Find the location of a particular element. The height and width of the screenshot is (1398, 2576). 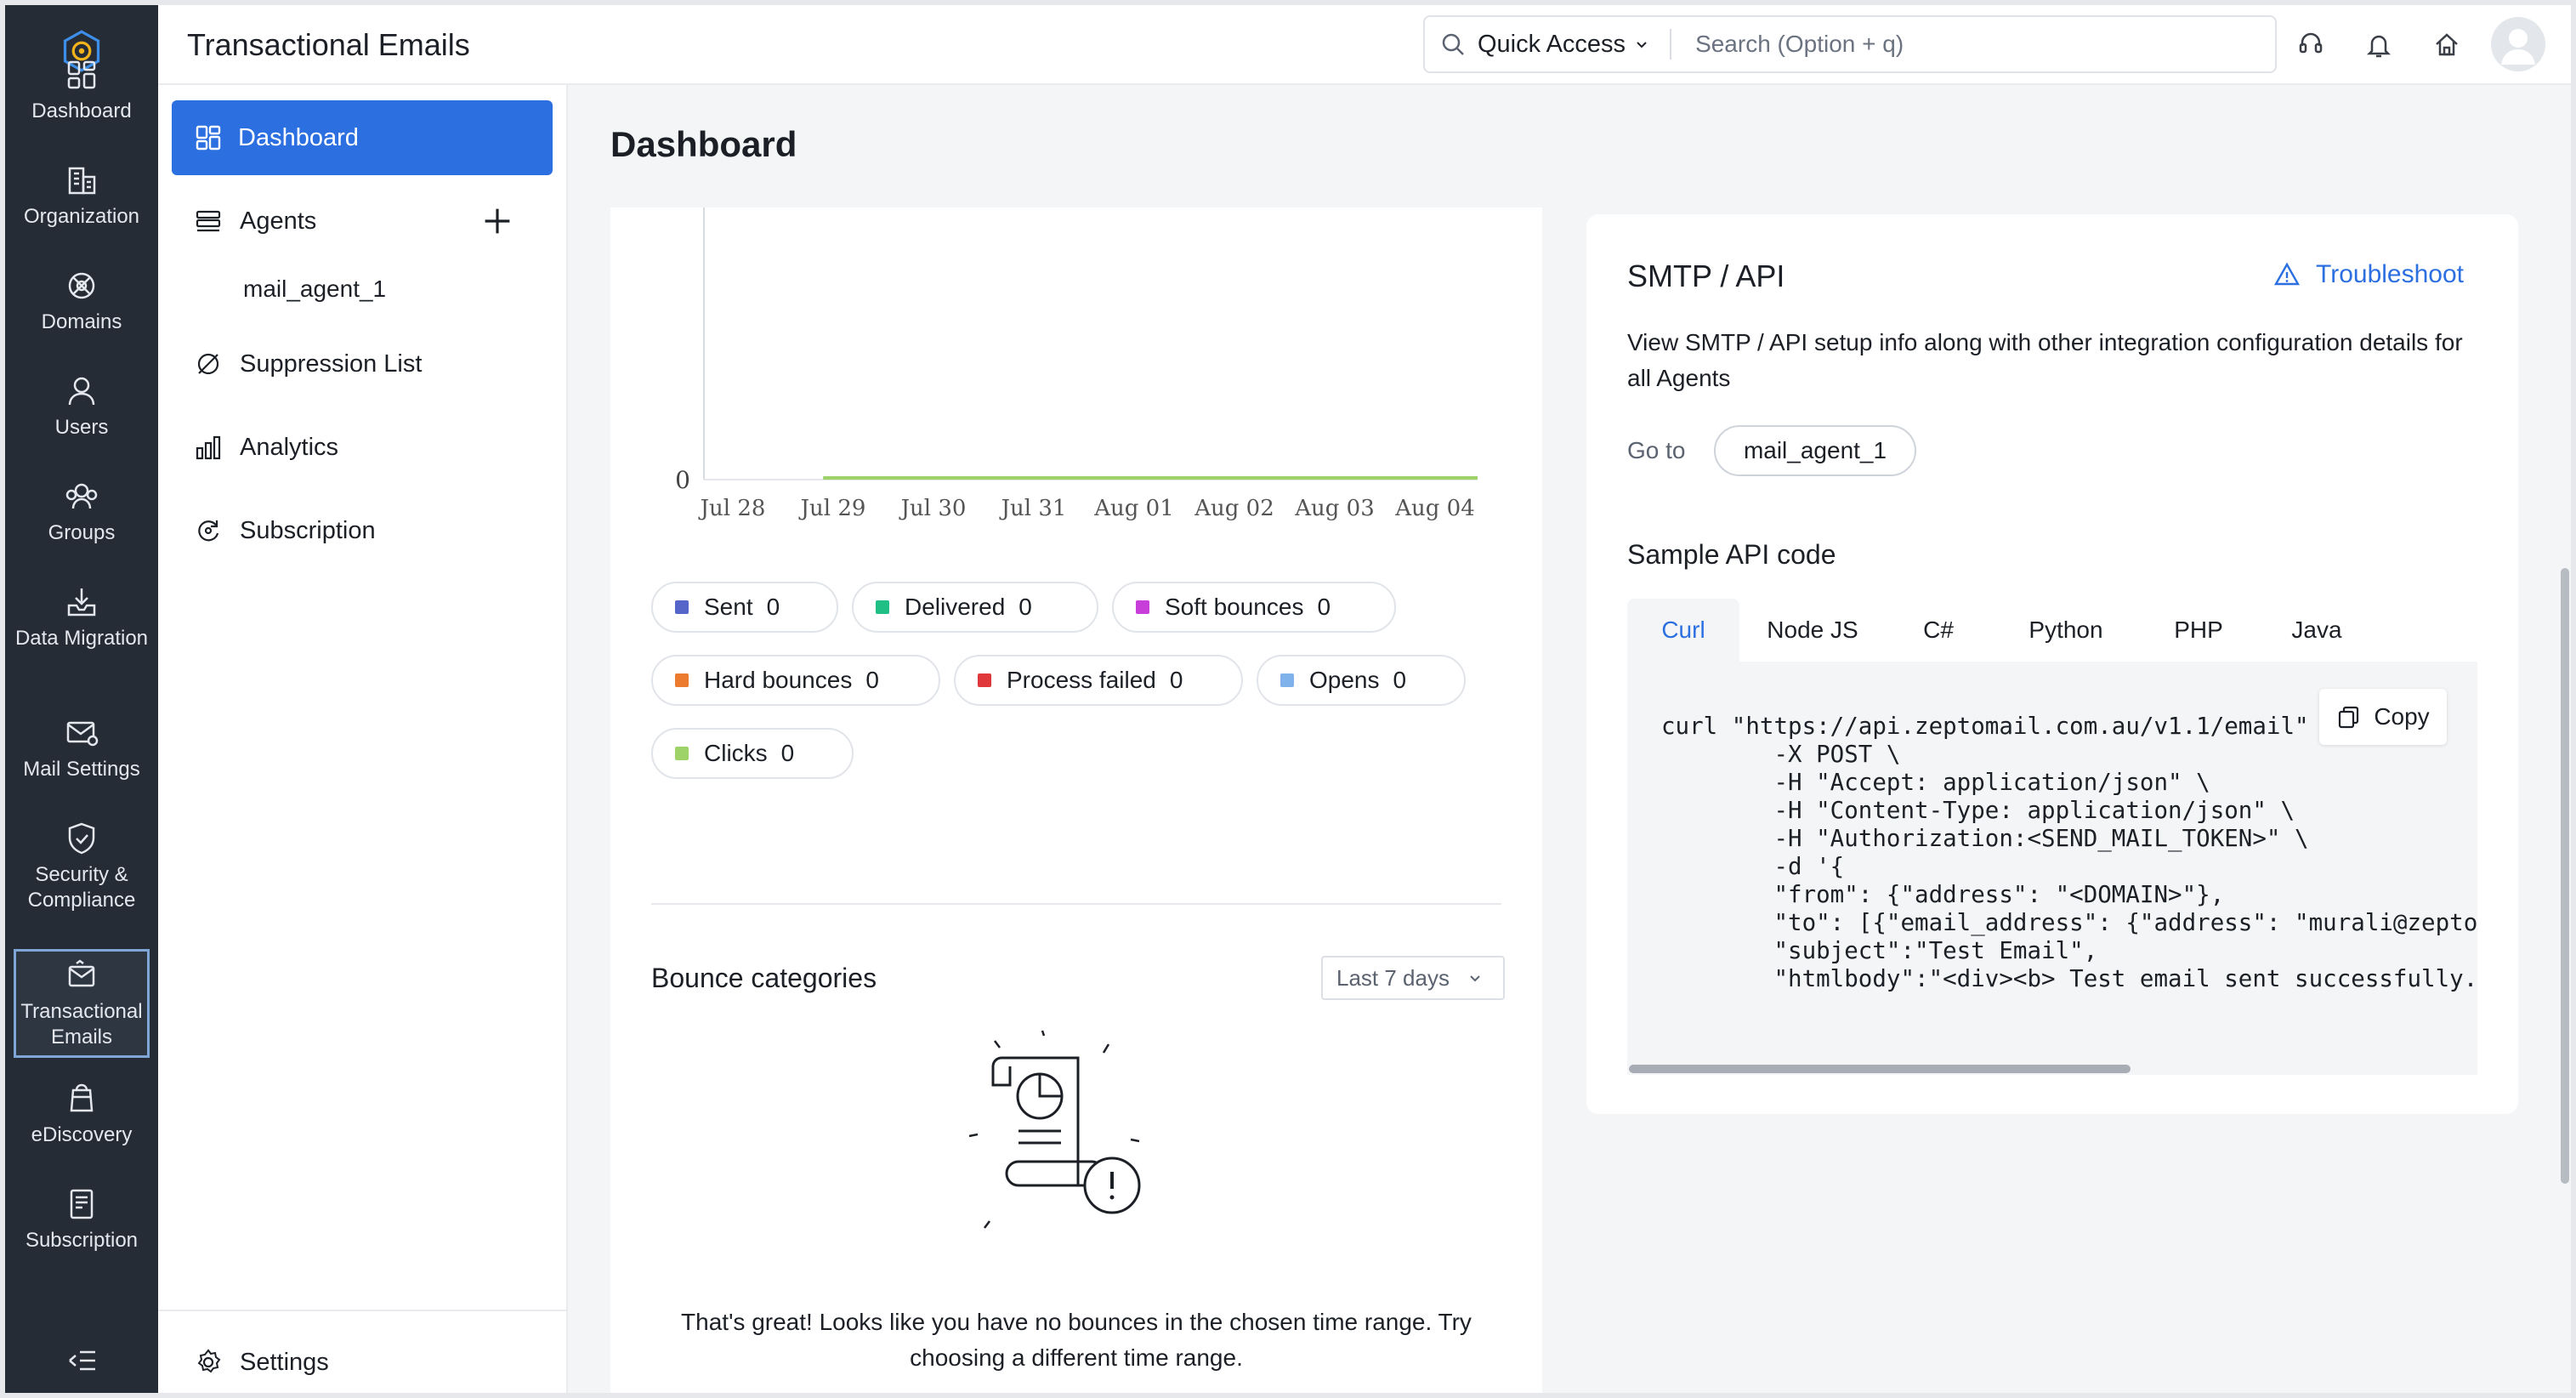

code-language-tabs: Curl Node JS C# Python PHP Java is located at coordinates (2052, 630).